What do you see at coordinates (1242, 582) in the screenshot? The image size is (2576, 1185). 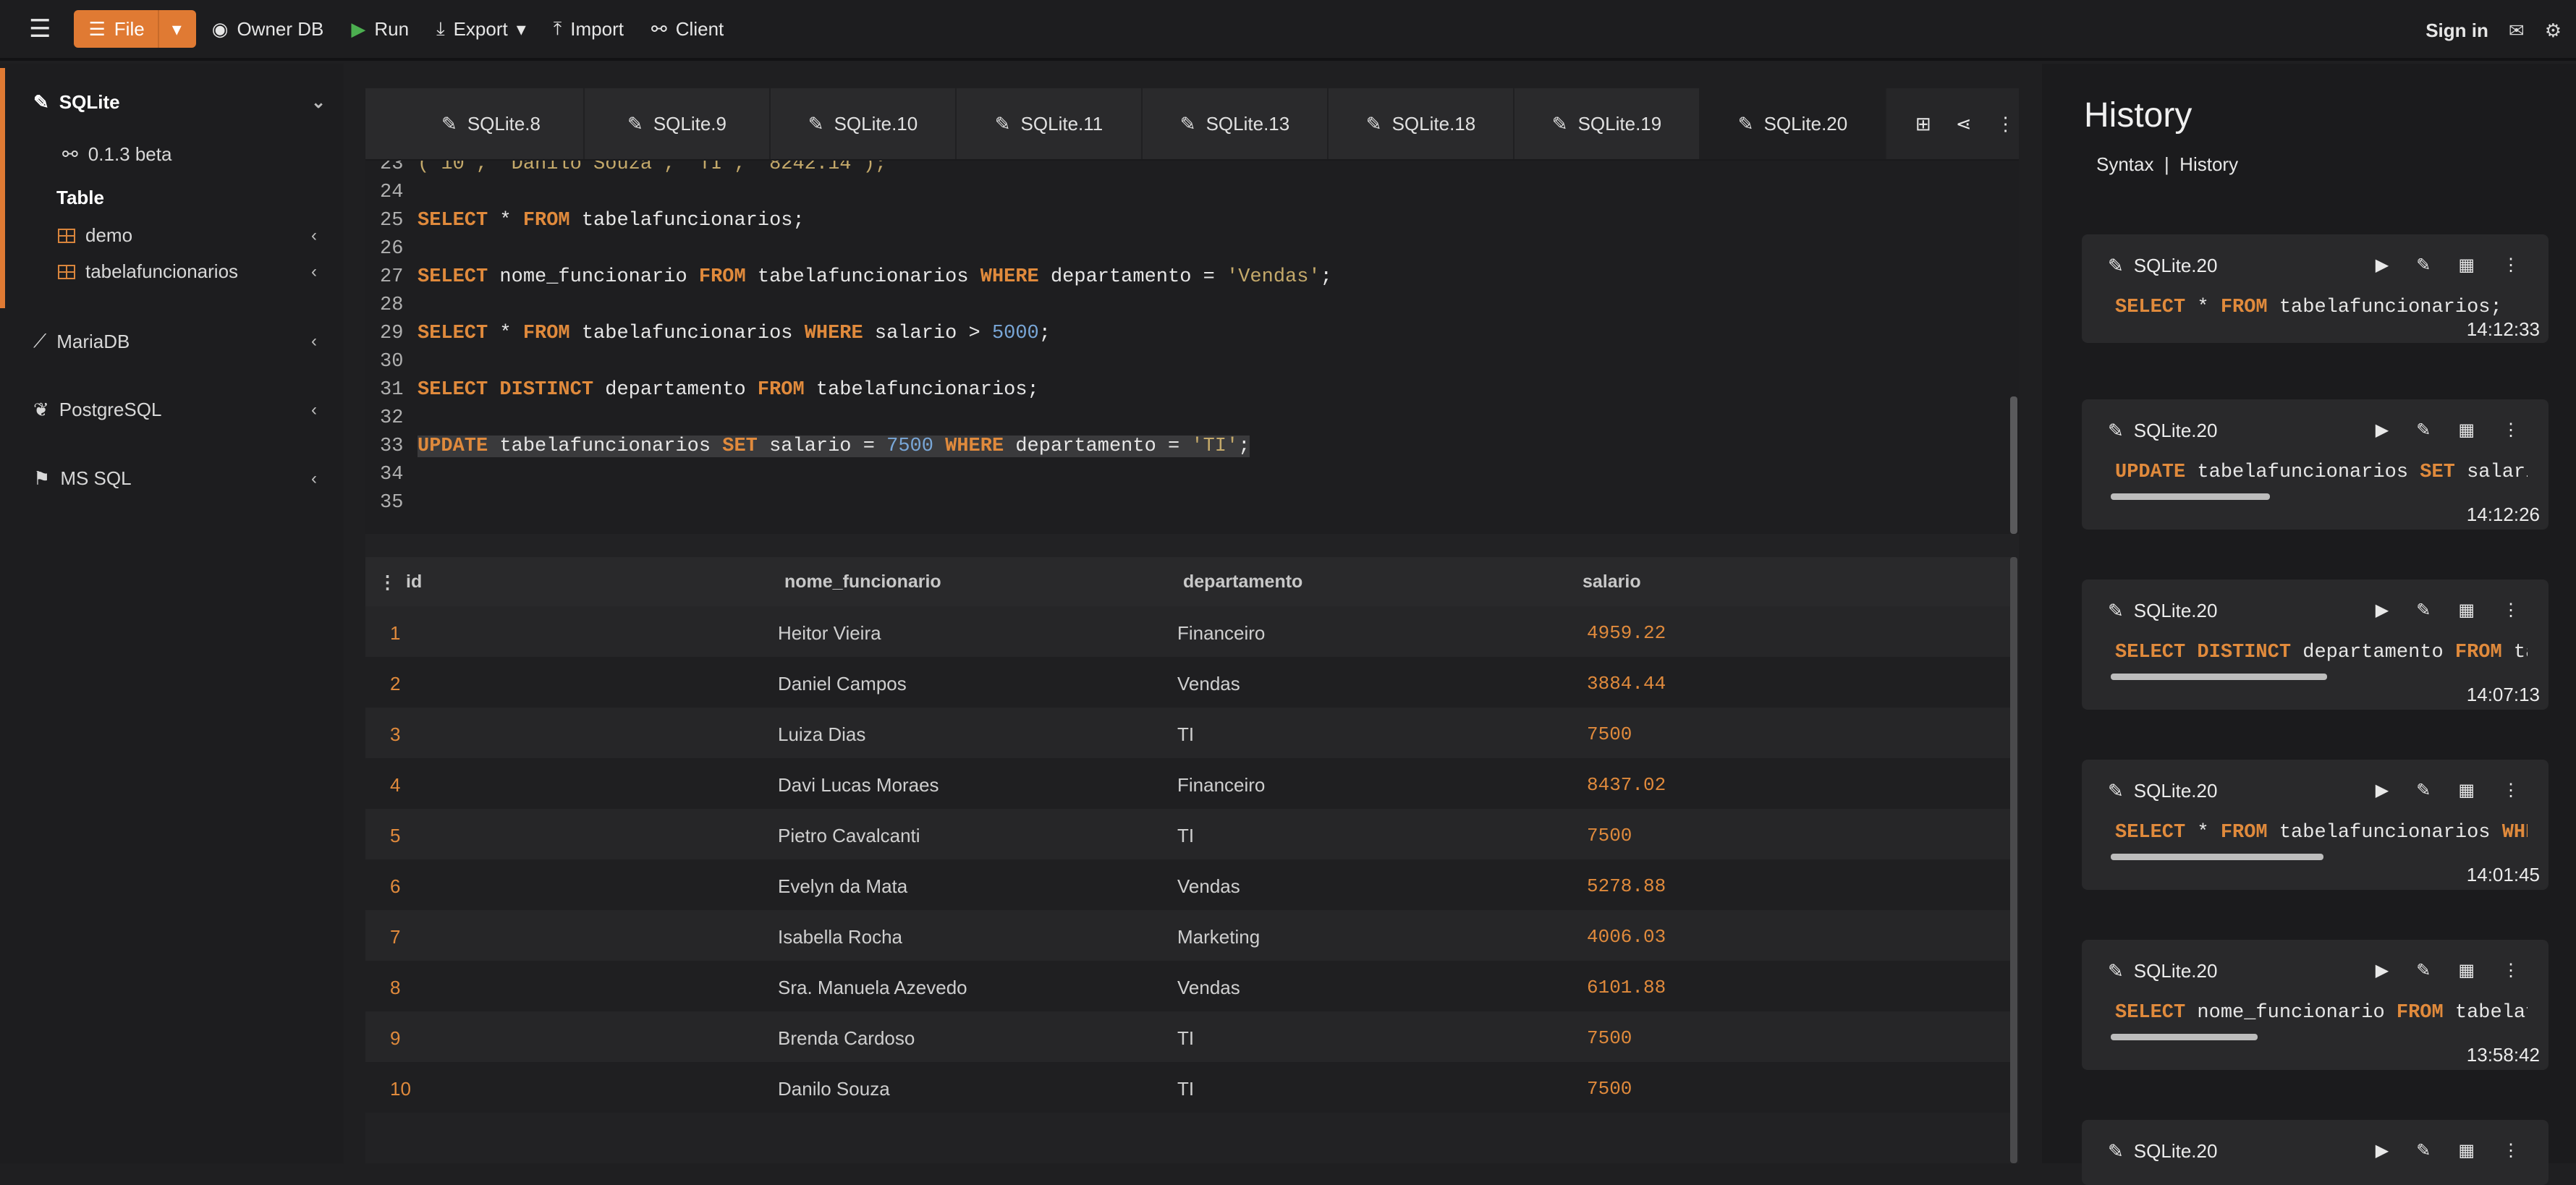 I see `column-header: departamento` at bounding box center [1242, 582].